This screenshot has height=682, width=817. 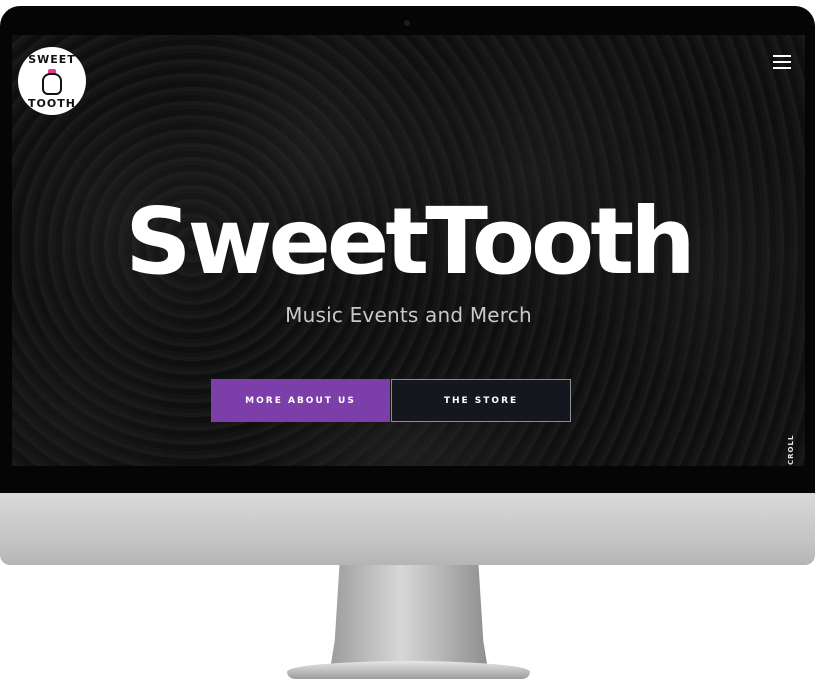 I want to click on monitor-stand, so click(x=409, y=617).